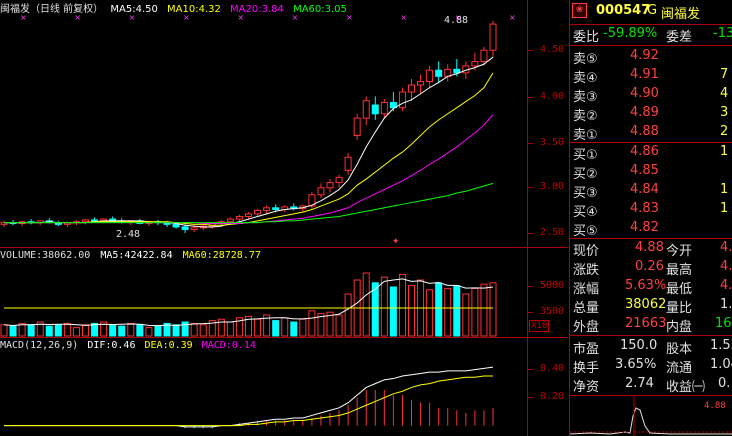 This screenshot has height=436, width=732. I want to click on sell-level-row: 卖③ 4.90 4, so click(651, 95).